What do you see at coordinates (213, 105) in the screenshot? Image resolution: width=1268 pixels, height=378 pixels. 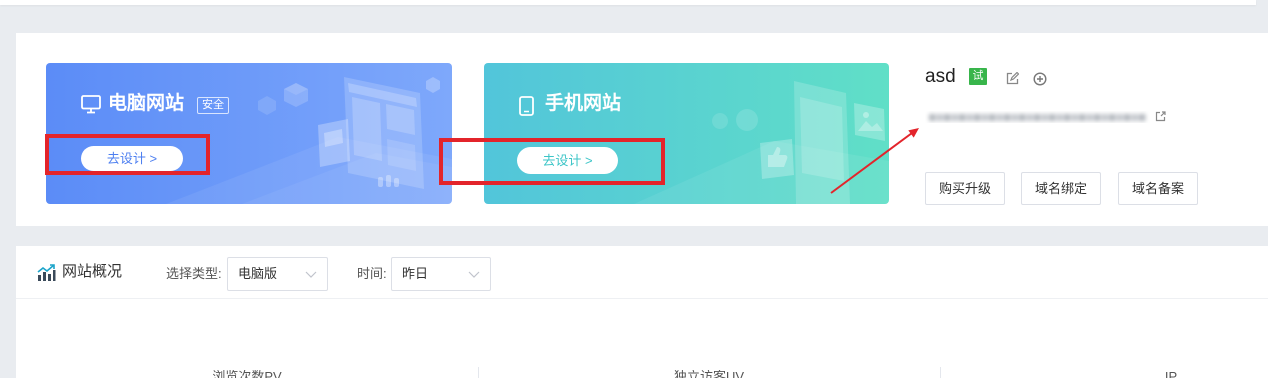 I see `security-badge: 安全` at bounding box center [213, 105].